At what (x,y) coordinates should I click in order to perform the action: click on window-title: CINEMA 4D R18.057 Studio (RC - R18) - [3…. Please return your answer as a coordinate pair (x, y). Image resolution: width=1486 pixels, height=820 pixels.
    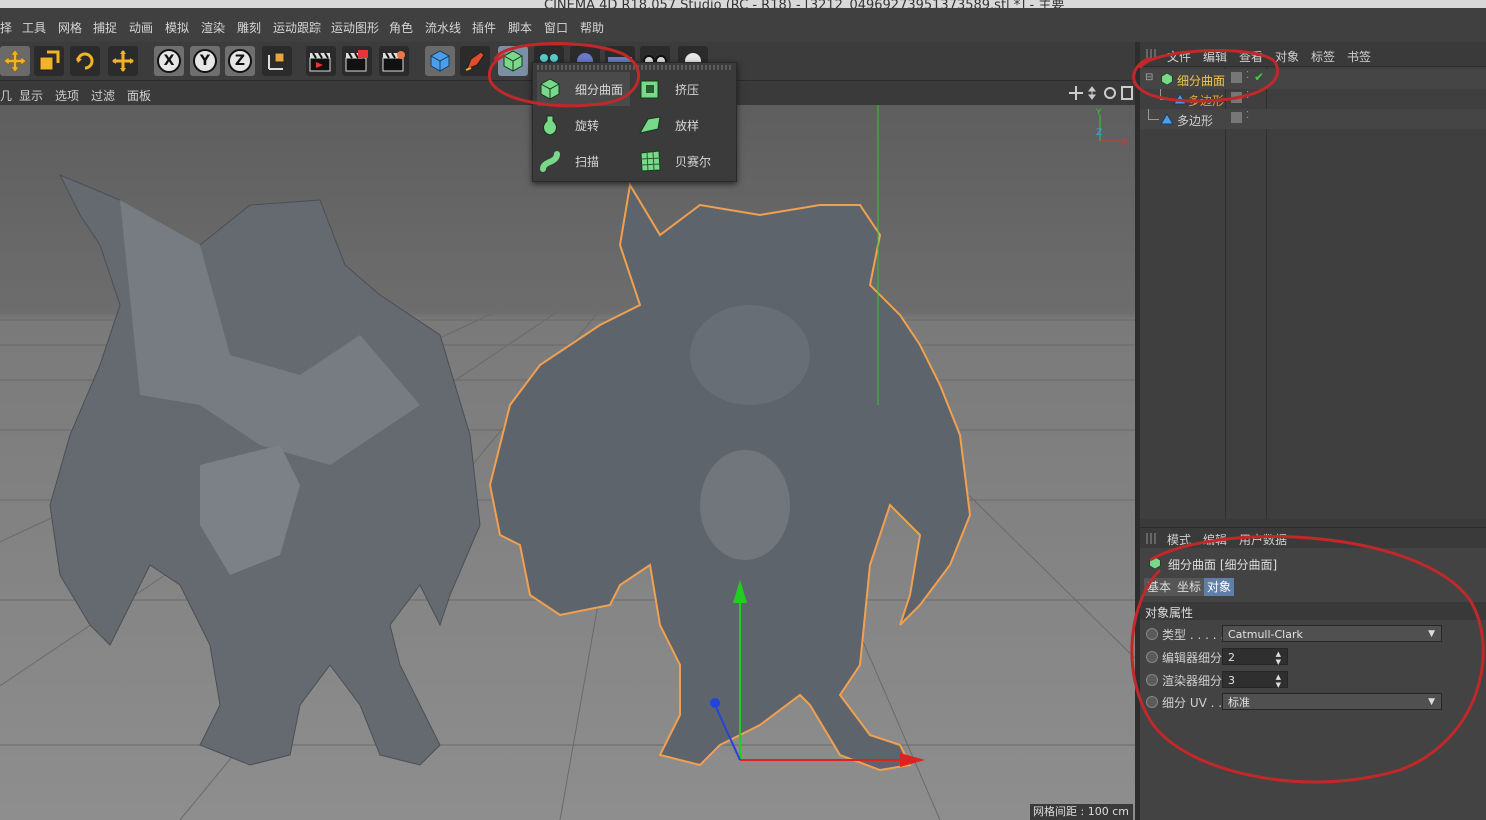
    Looking at the image, I should click on (804, 4).